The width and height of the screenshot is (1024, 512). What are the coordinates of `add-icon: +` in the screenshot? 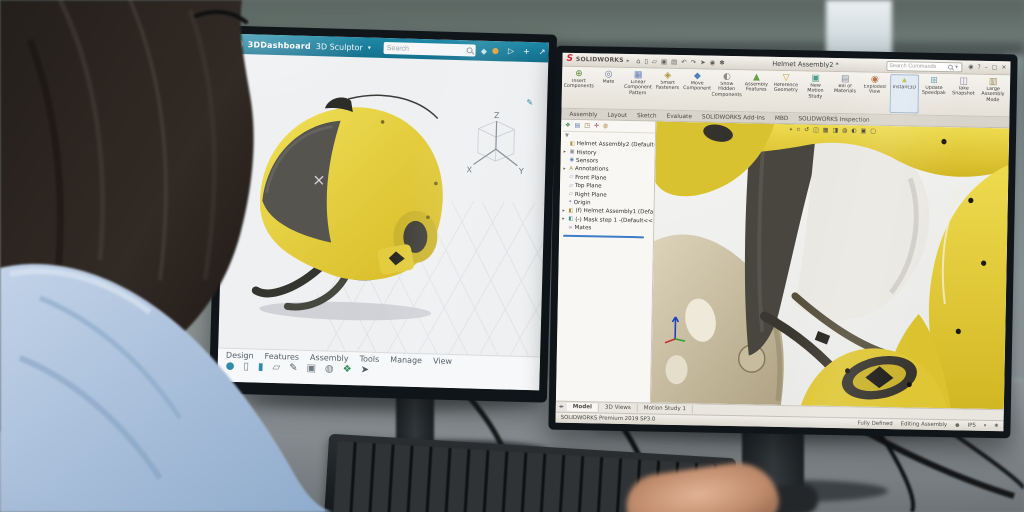 It's located at (526, 51).